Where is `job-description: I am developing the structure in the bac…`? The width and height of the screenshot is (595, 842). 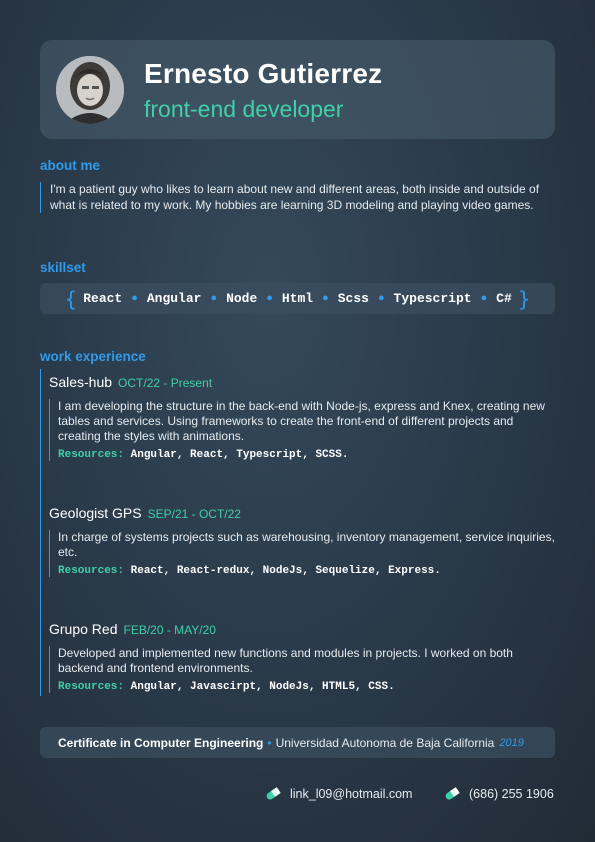
job-description: I am developing the structure in the bac… is located at coordinates (301, 421).